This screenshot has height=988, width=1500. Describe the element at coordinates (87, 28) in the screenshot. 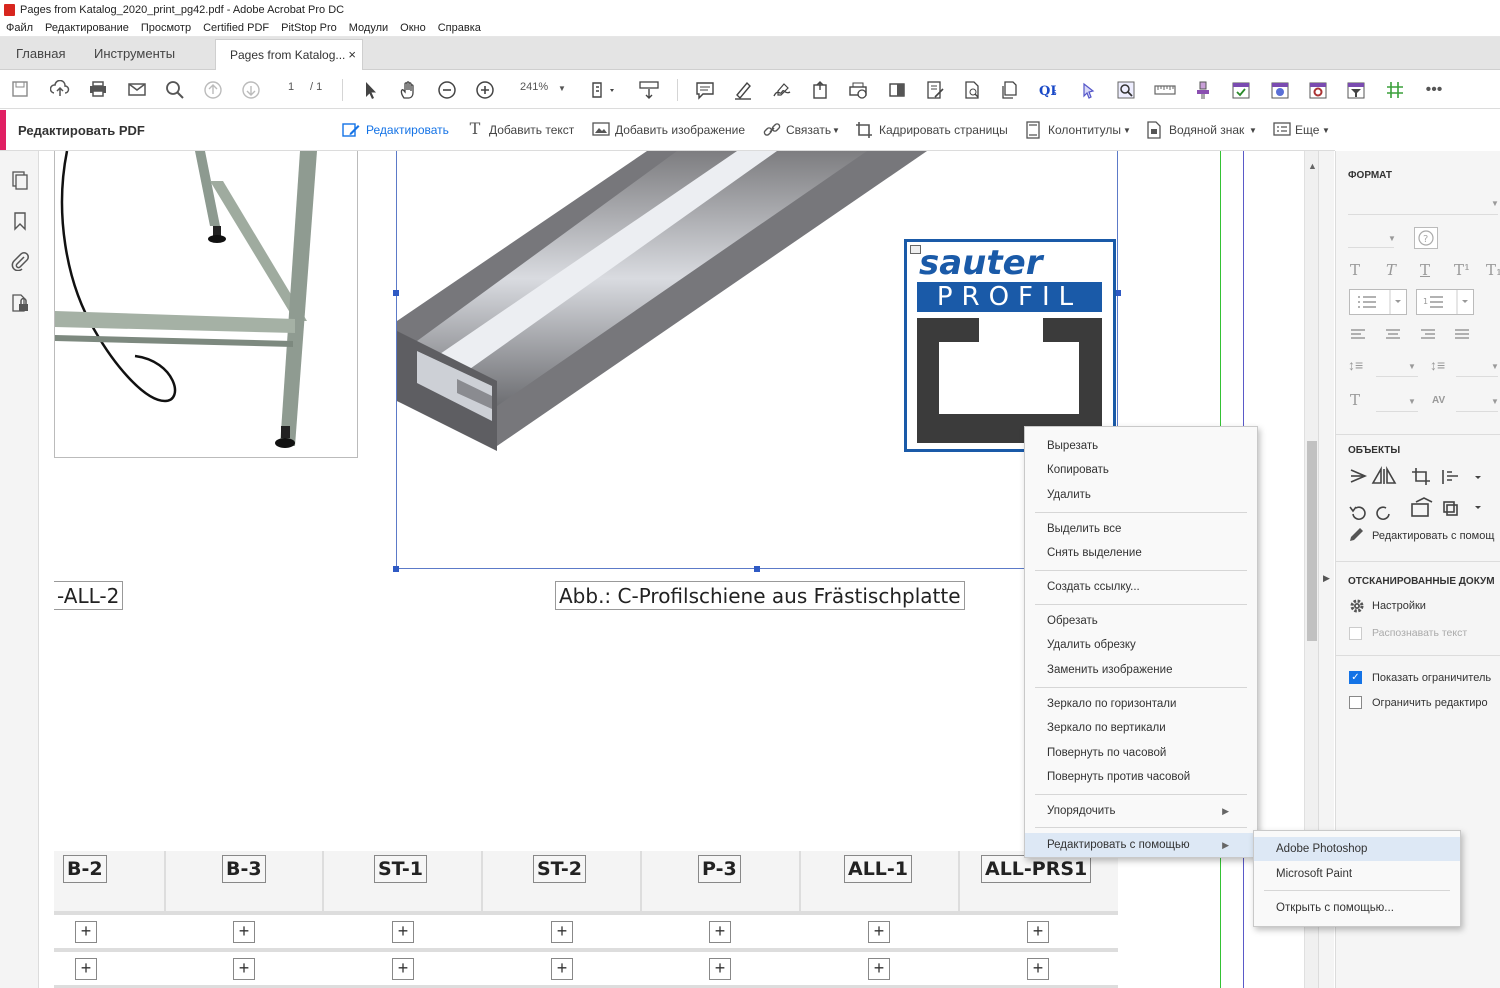

I see `menu-edit: Редактирование` at that location.